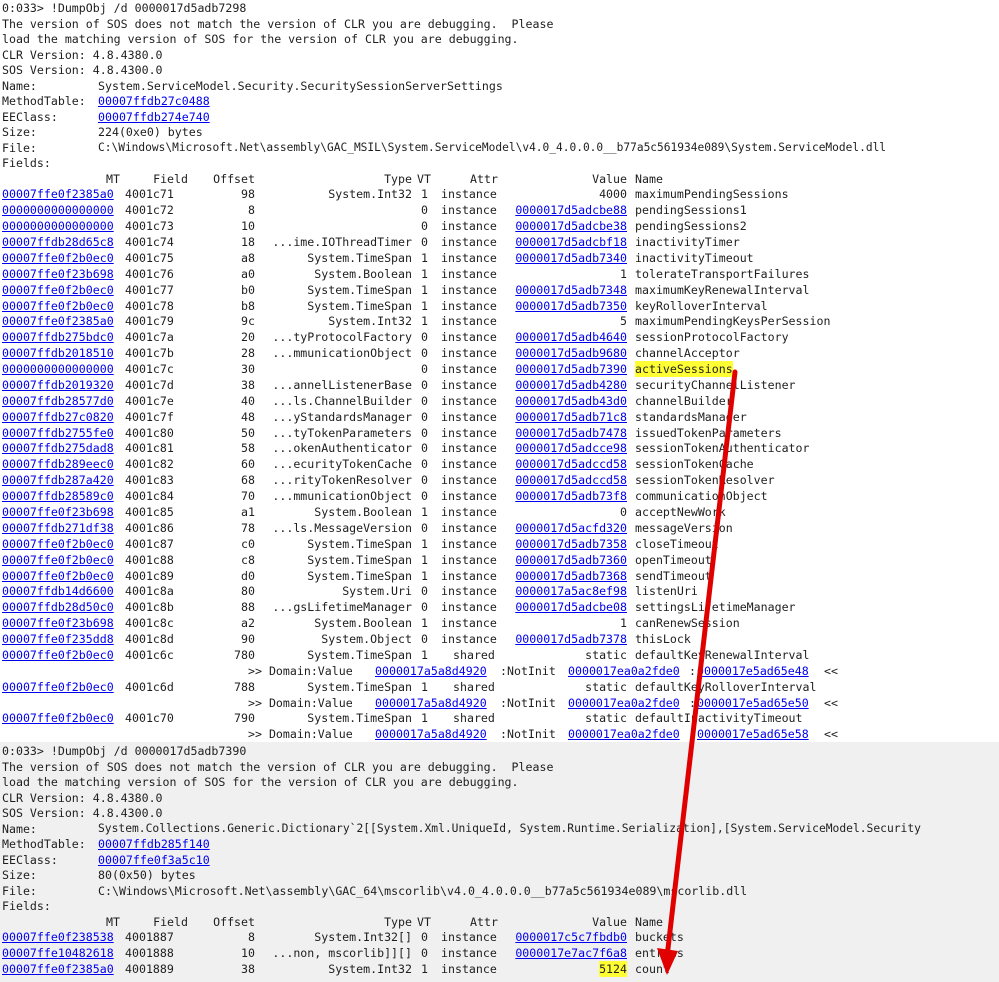 Image resolution: width=999 pixels, height=982 pixels. Describe the element at coordinates (571, 560) in the screenshot. I see `field-value-link: 0000017d5adb7360` at that location.